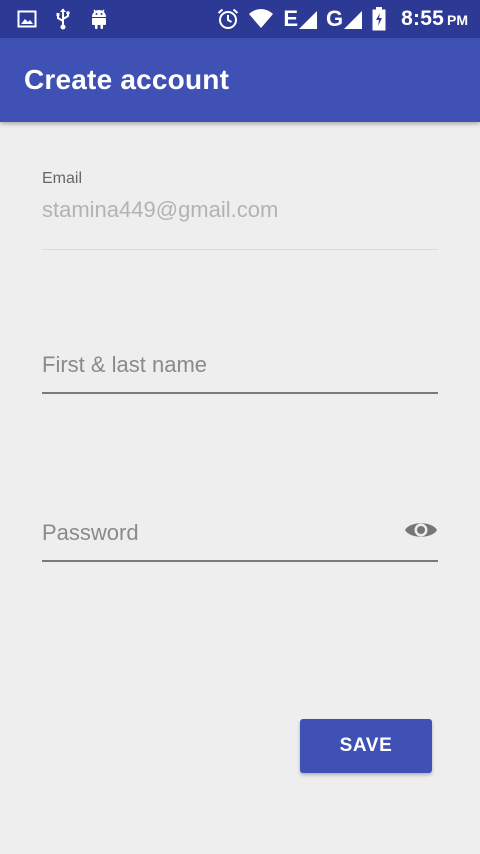 This screenshot has width=480, height=854. I want to click on name-underline, so click(240, 393).